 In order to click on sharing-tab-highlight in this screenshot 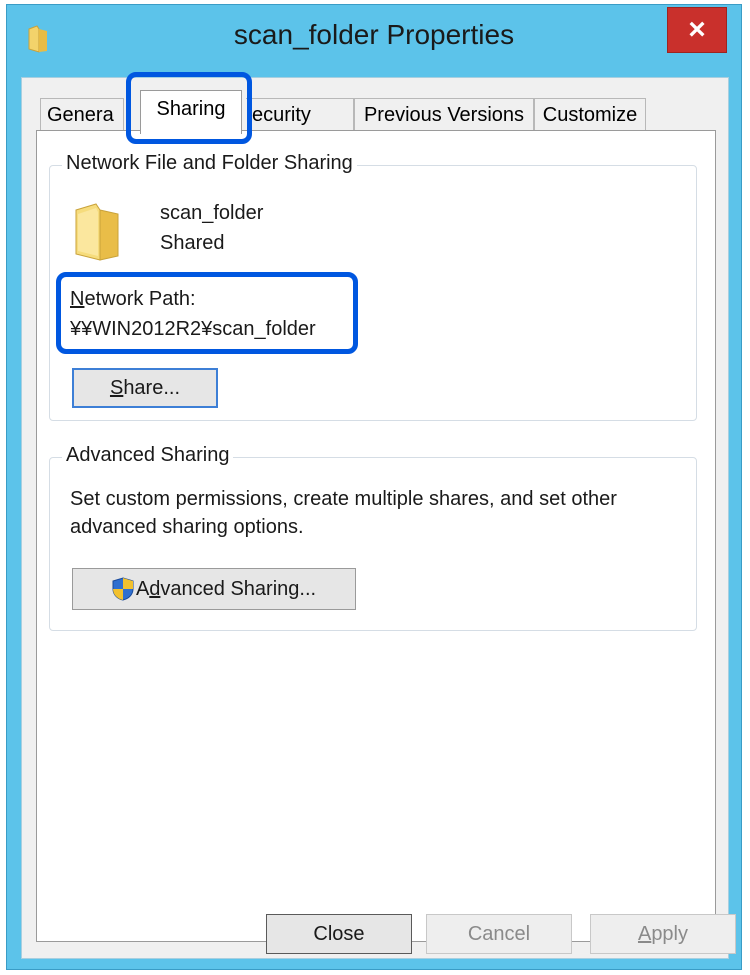, I will do `click(189, 108)`.